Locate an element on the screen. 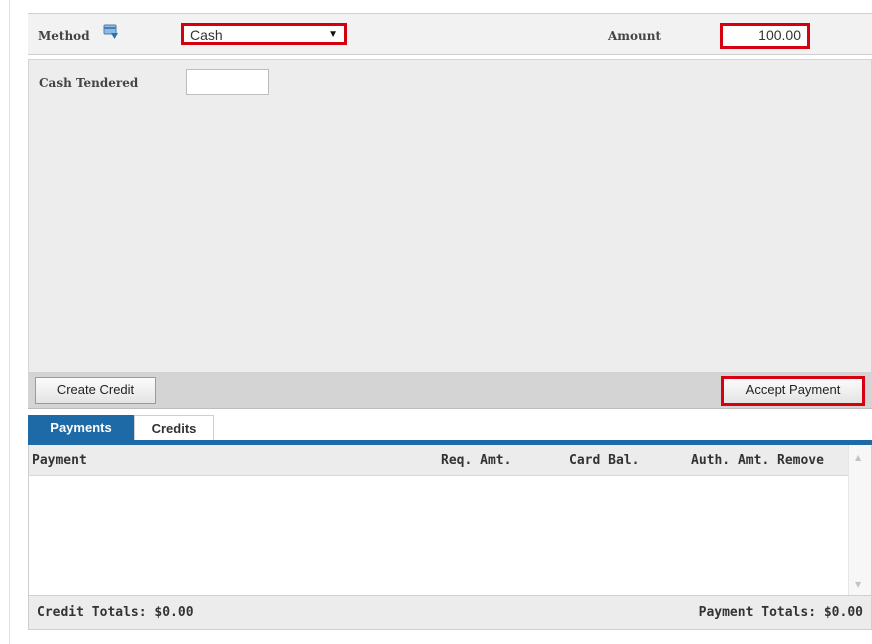  cash-tendered-input is located at coordinates (227, 82).